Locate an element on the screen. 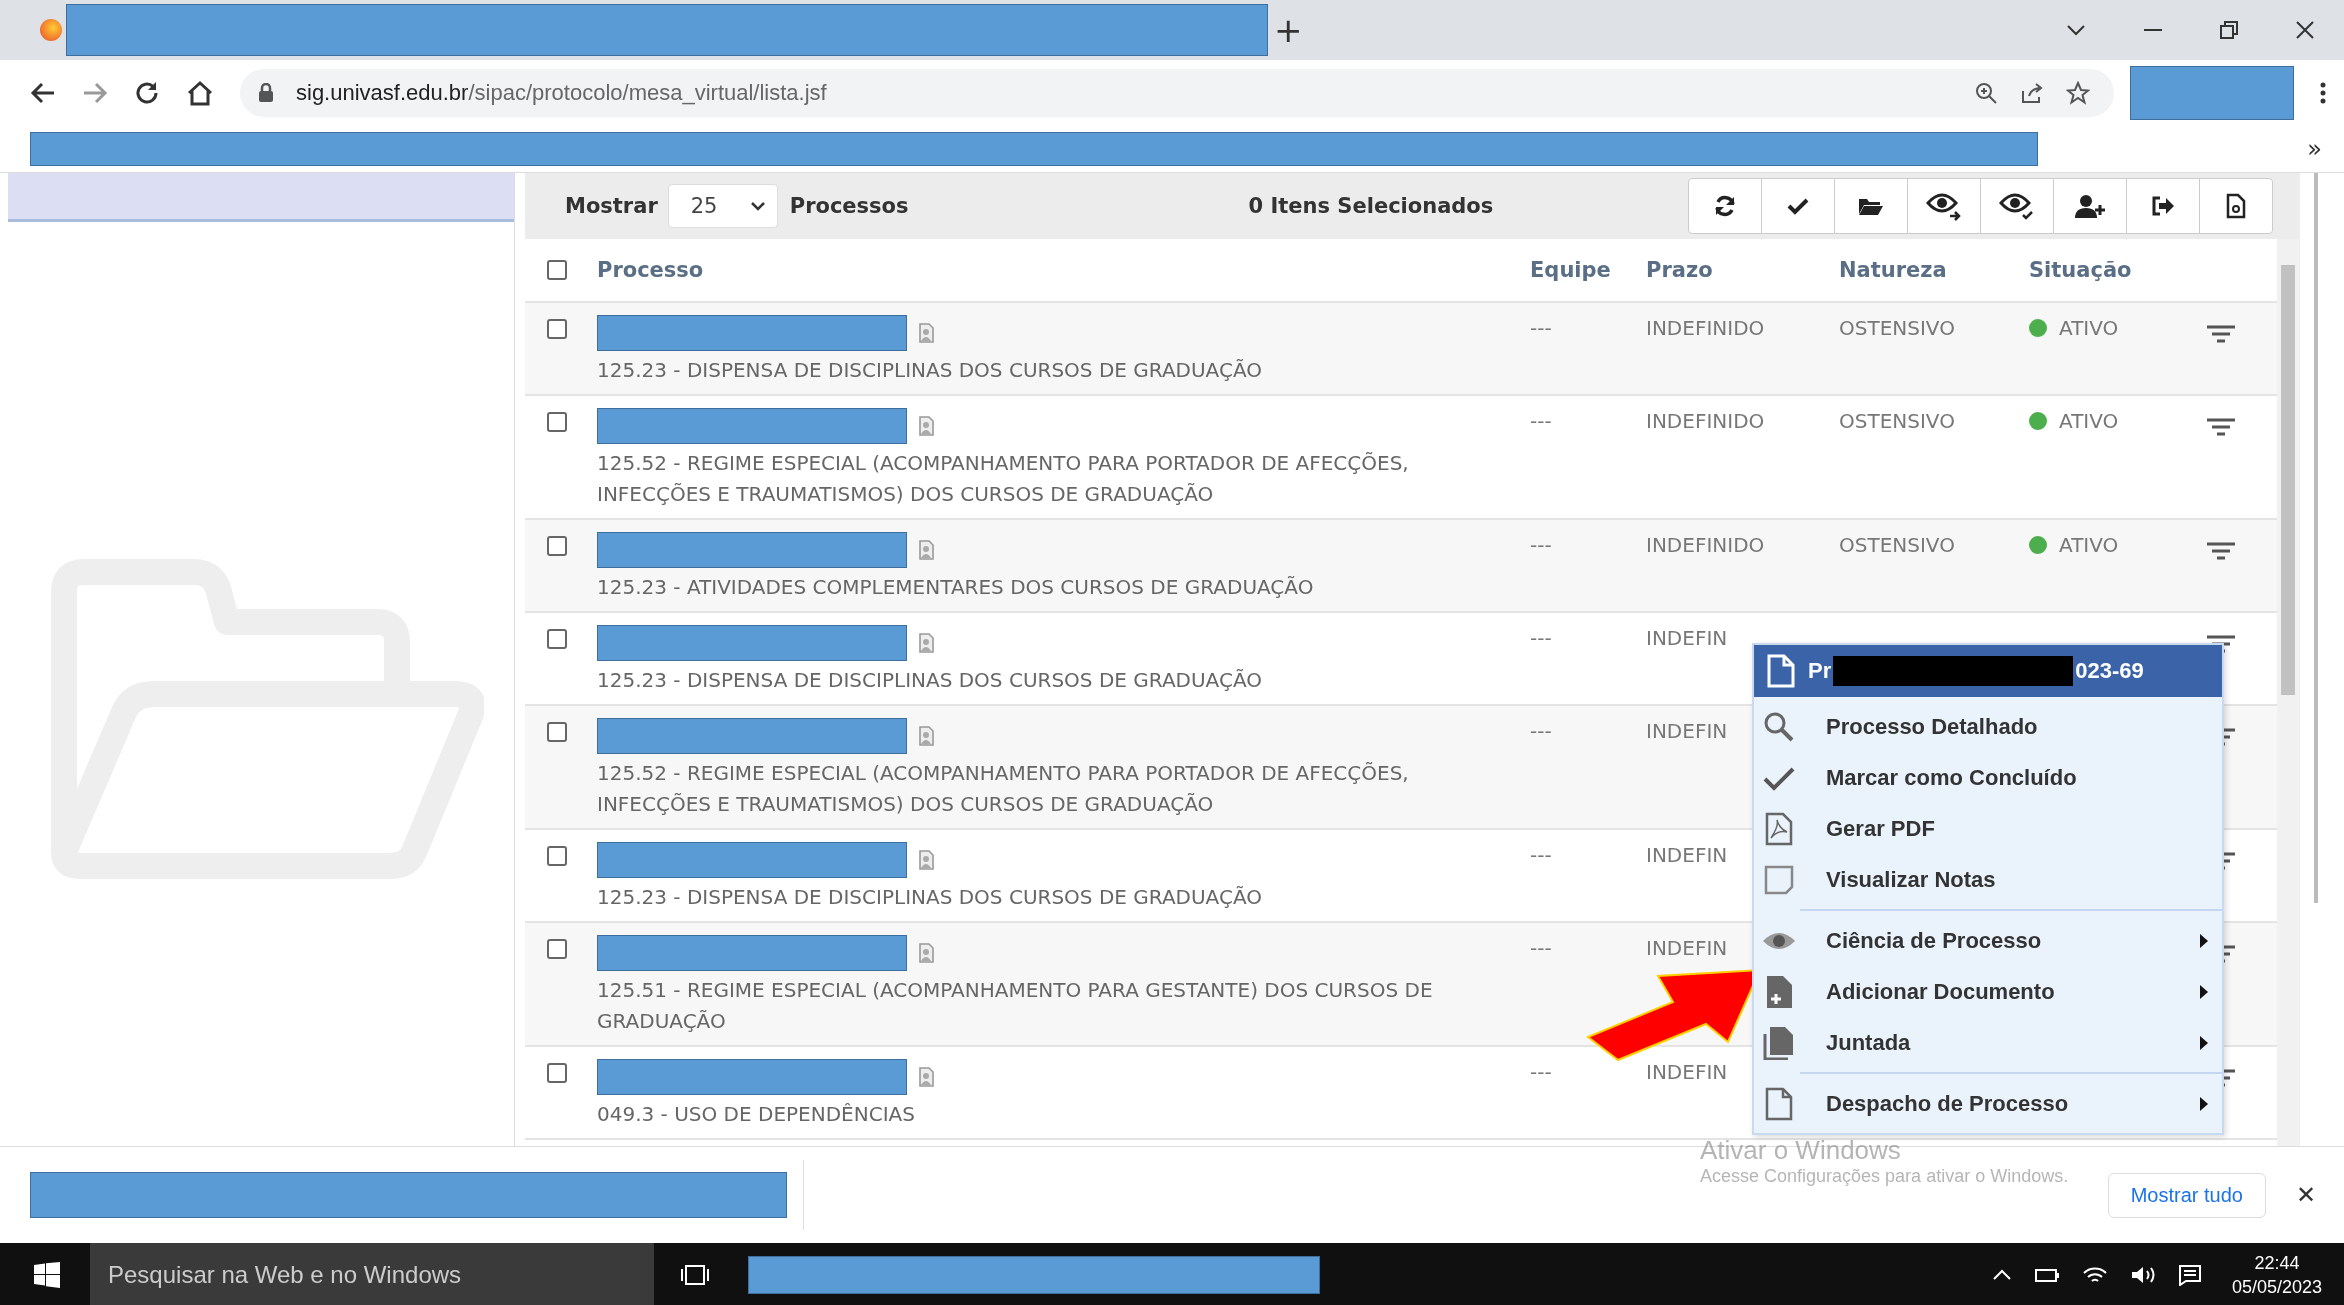 The image size is (2344, 1305). favicon-icon is located at coordinates (51, 30).